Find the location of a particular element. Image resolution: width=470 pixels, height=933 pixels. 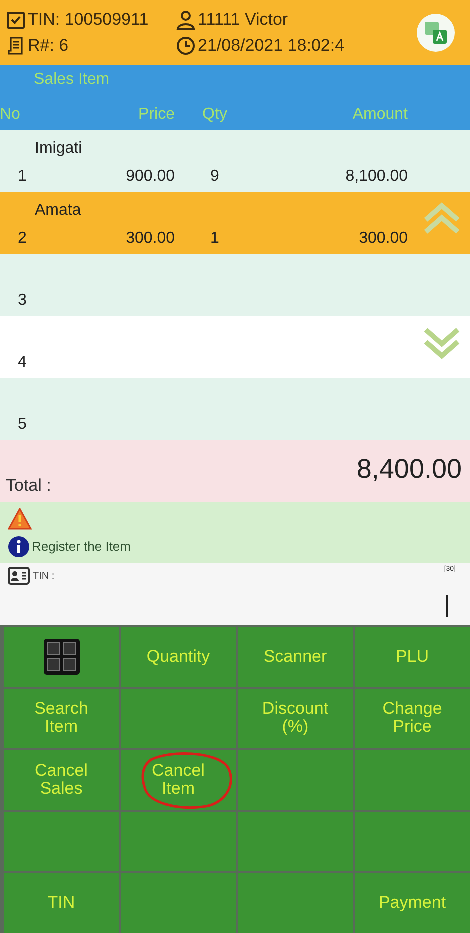

keypad-button: Payment is located at coordinates (412, 903).